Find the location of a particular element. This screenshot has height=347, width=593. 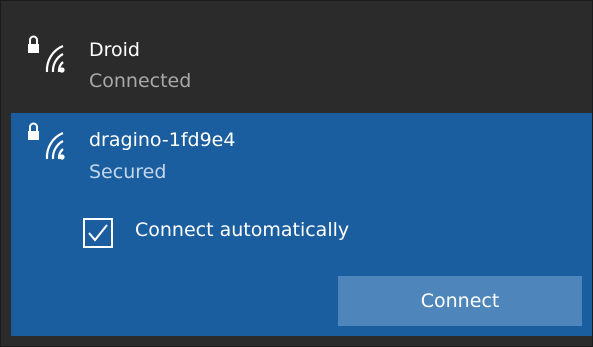

checkmark-icon is located at coordinates (98, 233).